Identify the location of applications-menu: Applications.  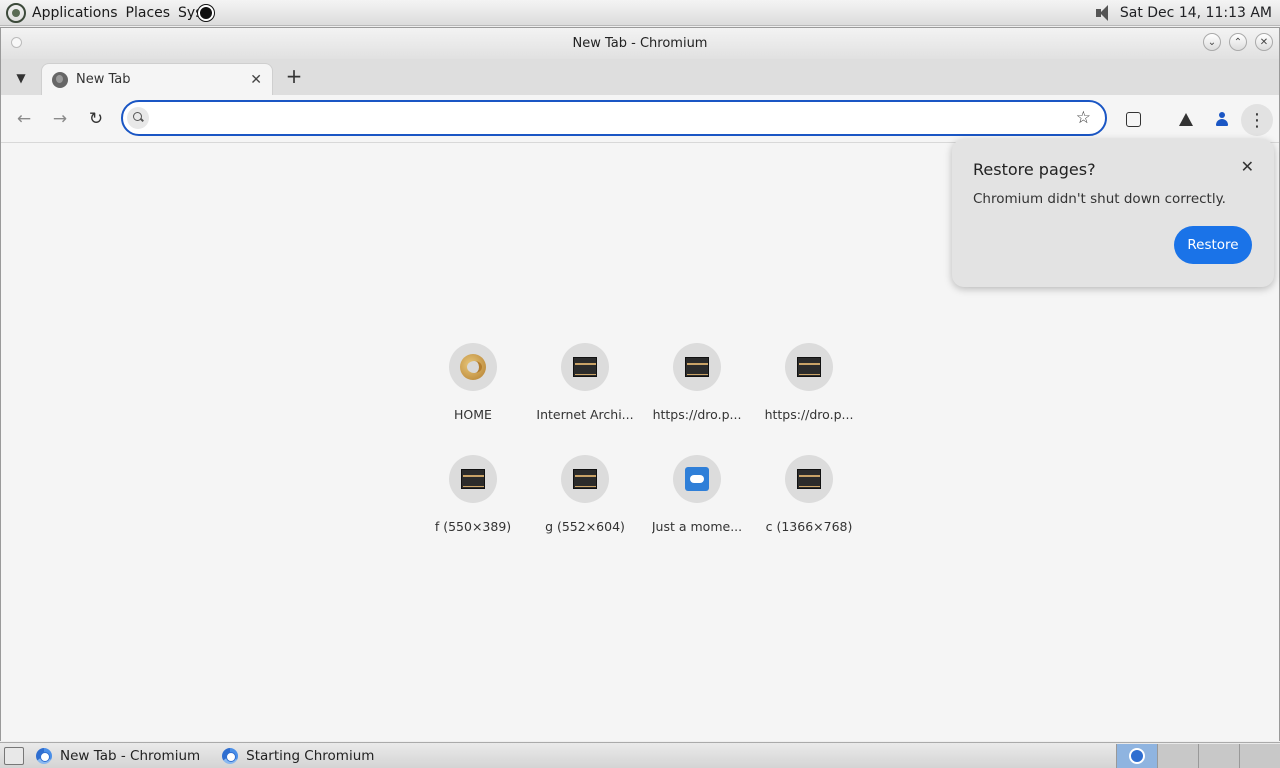
(75, 13).